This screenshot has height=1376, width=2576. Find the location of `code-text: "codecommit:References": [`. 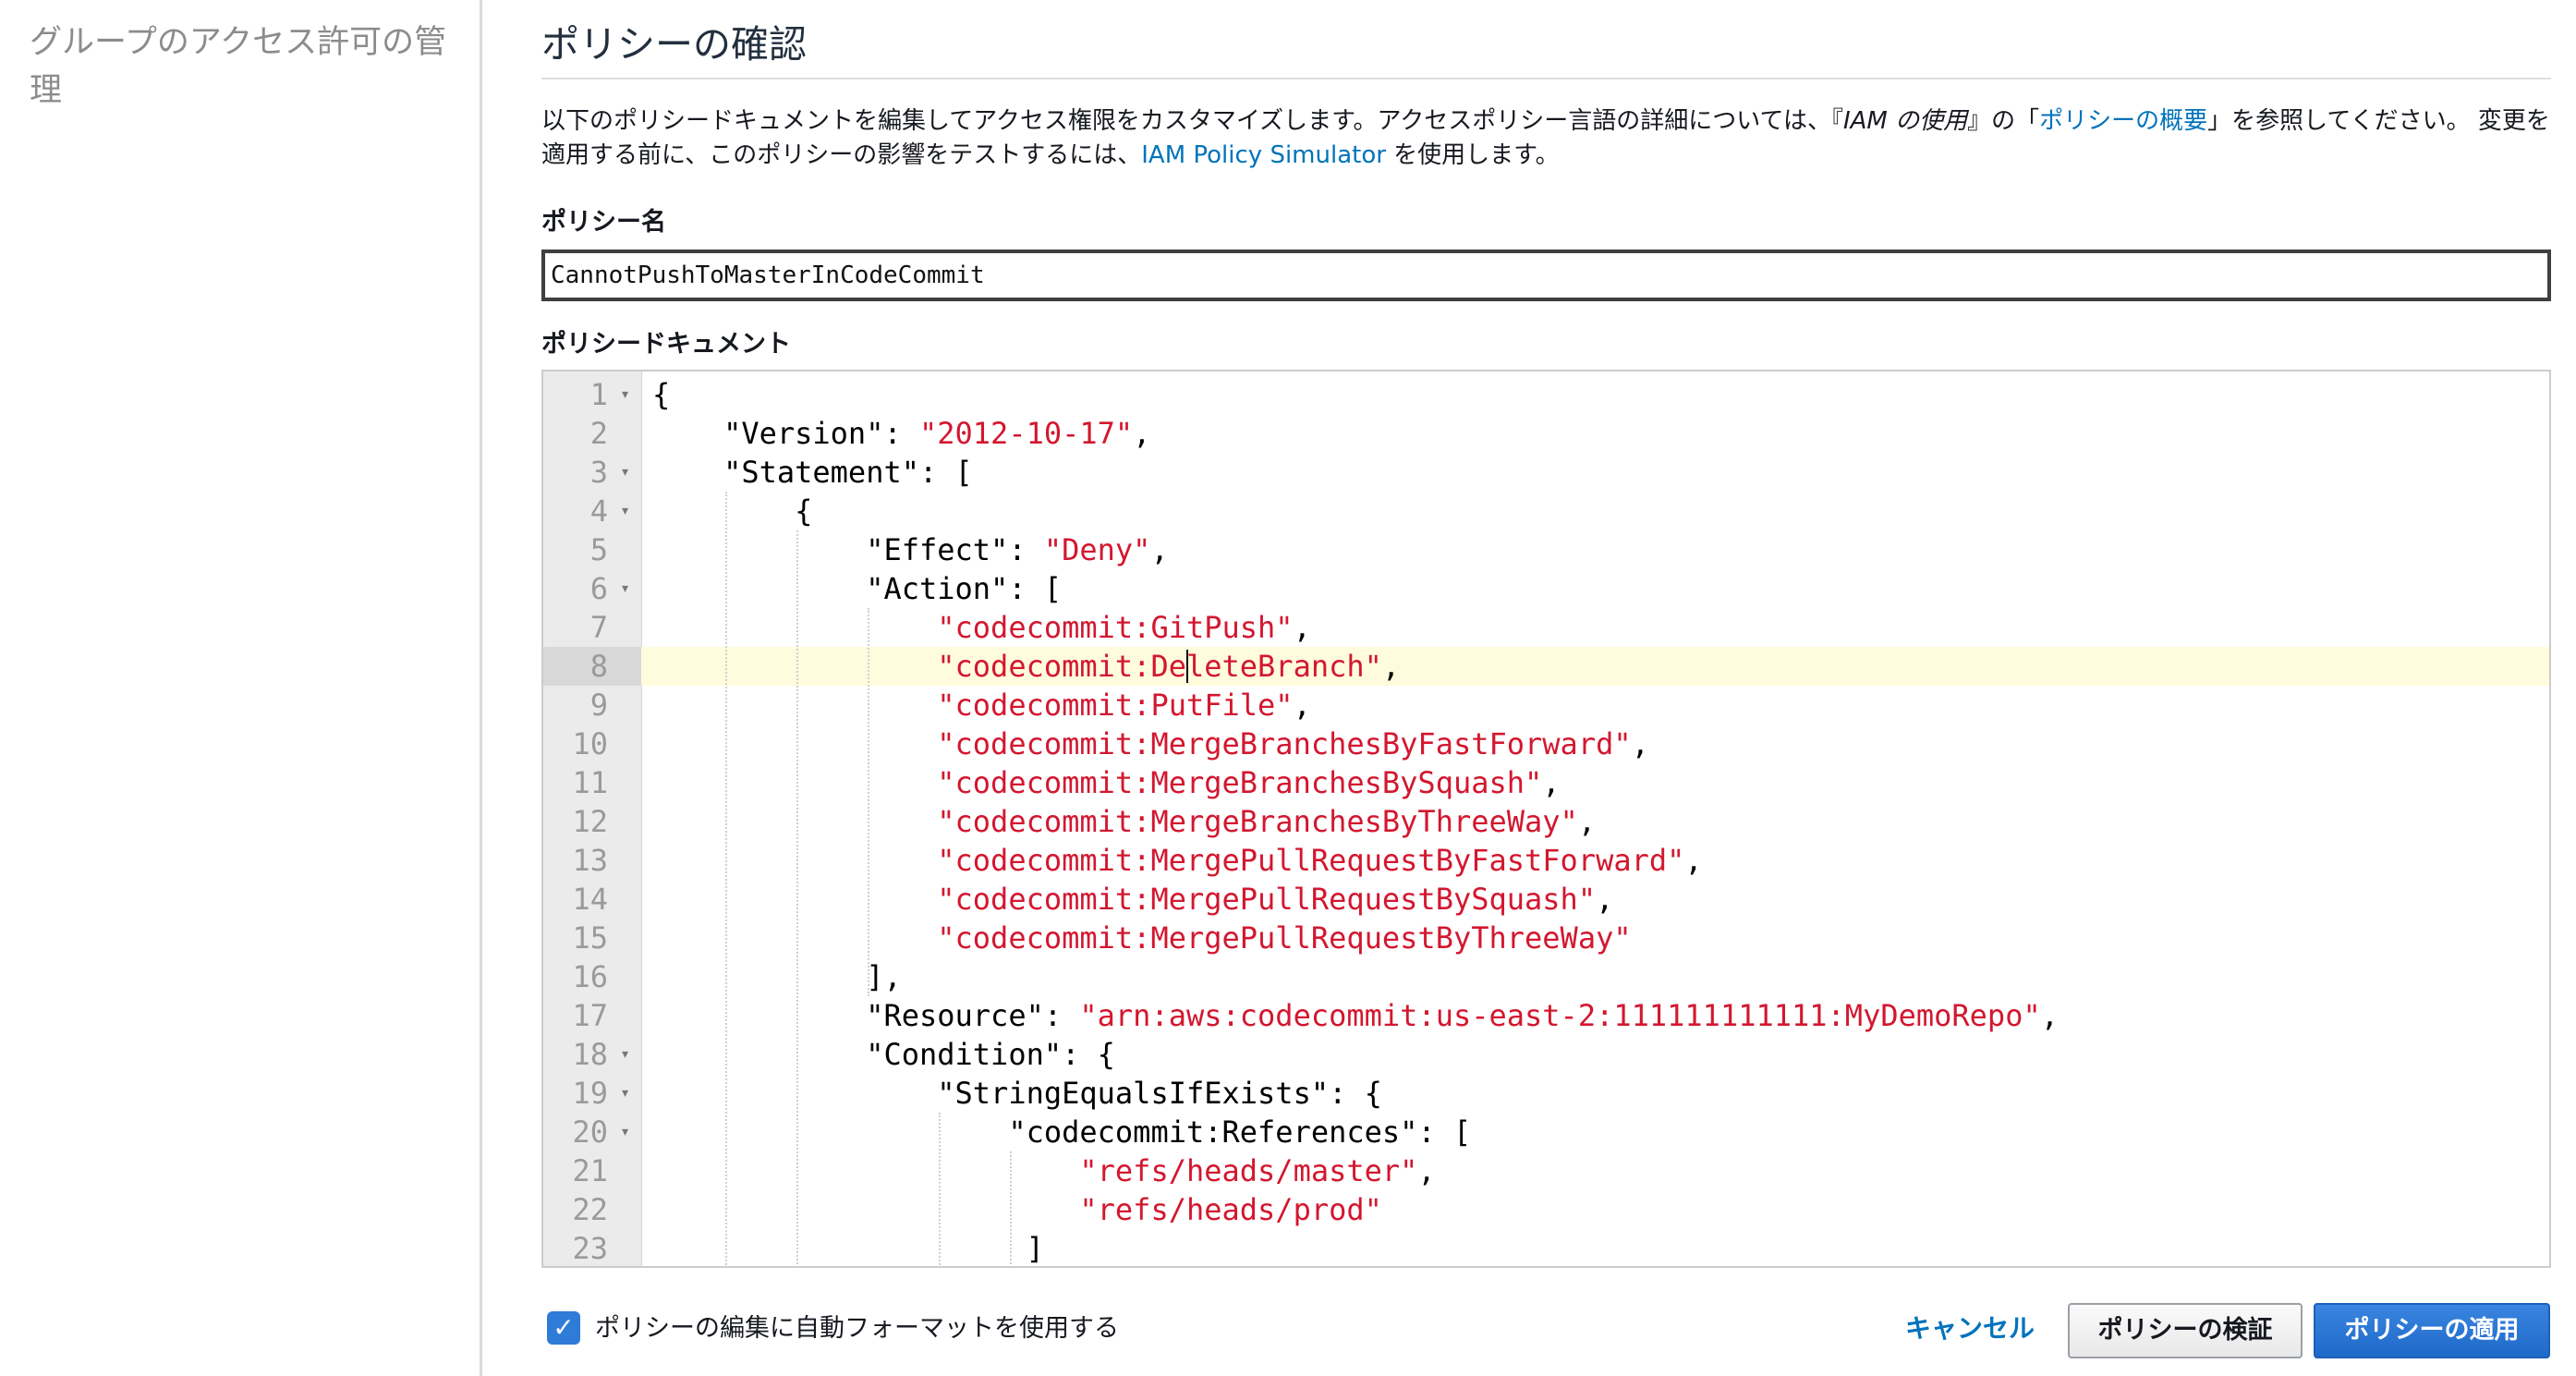

code-text: "codecommit:References": [ is located at coordinates (1062, 1132).